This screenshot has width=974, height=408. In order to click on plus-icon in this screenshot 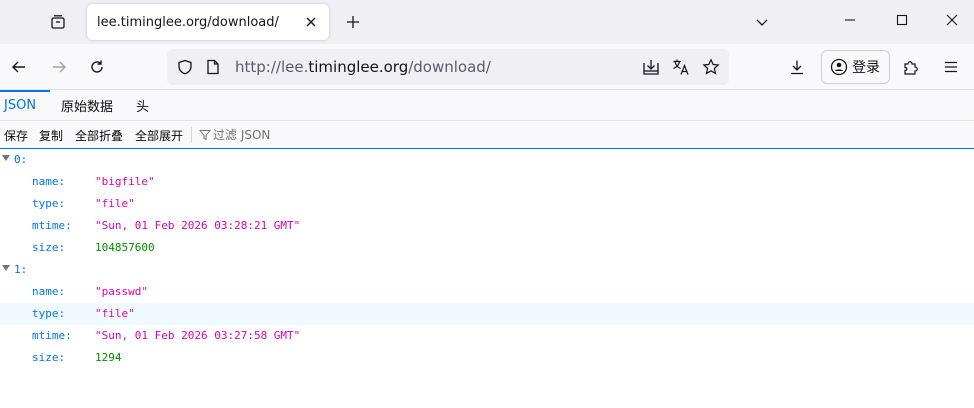, I will do `click(353, 22)`.